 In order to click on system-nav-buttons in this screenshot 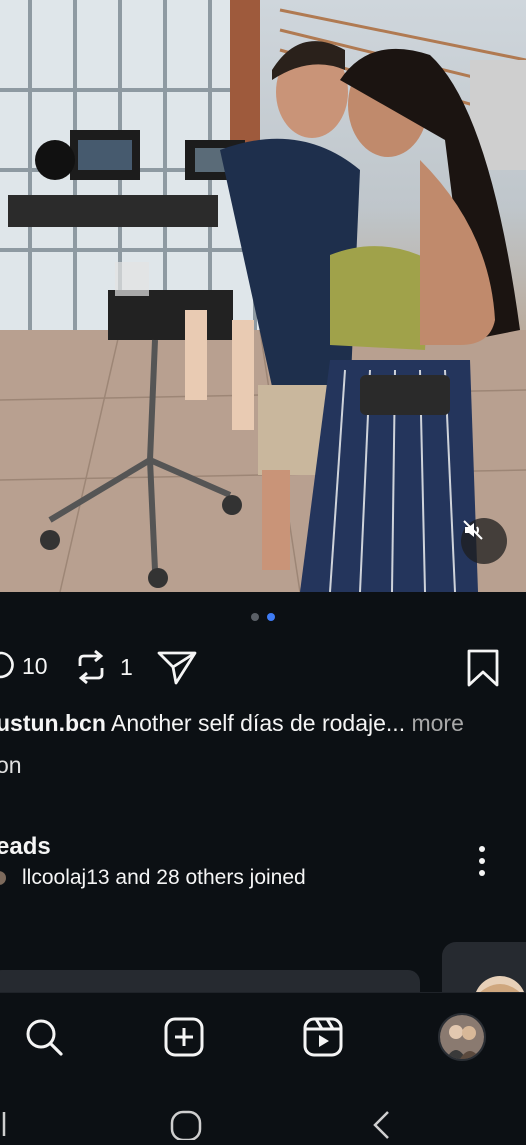, I will do `click(195, 1126)`.